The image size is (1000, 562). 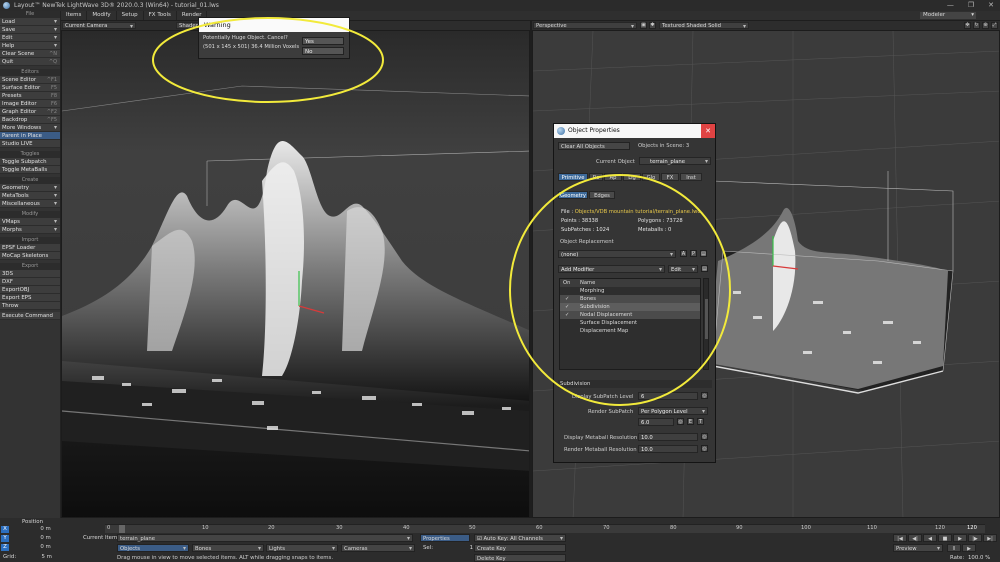 I want to click on scrollbar-thumb, so click(x=706, y=319).